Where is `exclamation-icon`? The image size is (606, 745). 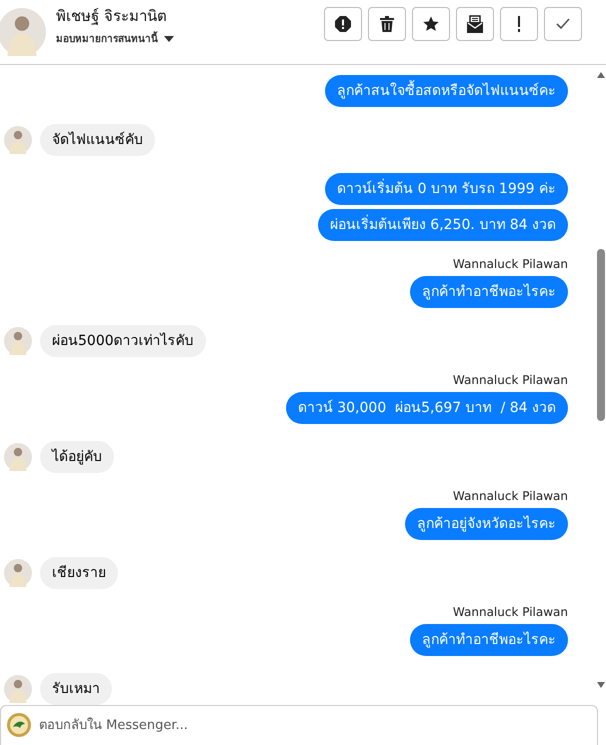 exclamation-icon is located at coordinates (519, 24).